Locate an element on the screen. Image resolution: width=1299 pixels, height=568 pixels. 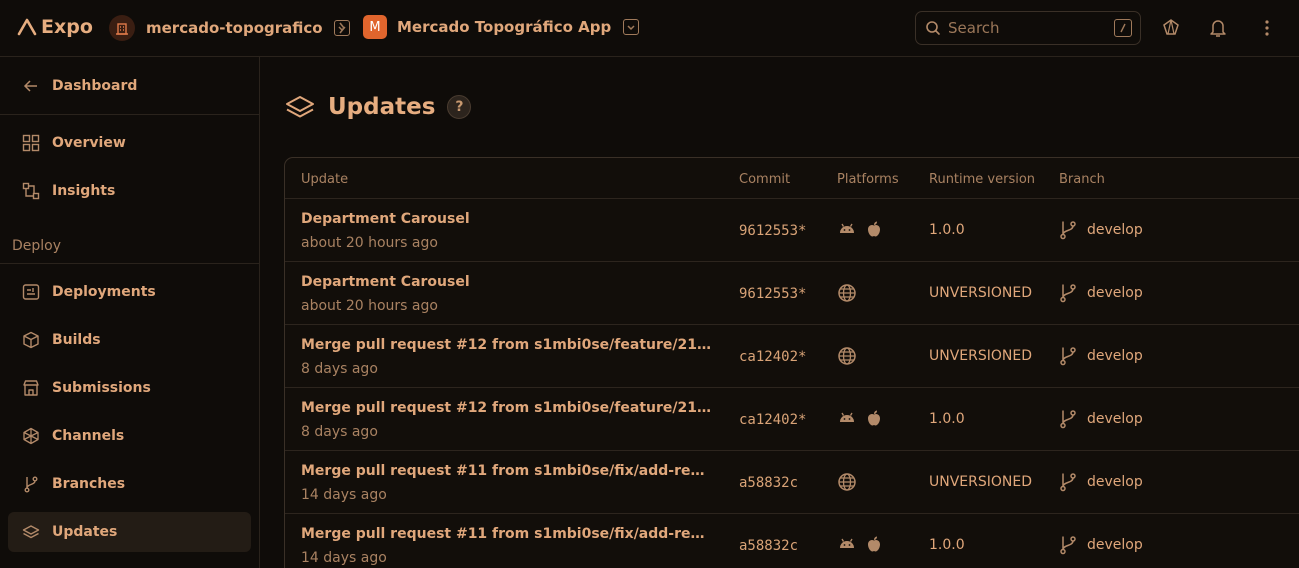
project-switcher: M Mercado Topográfico App is located at coordinates (501, 27).